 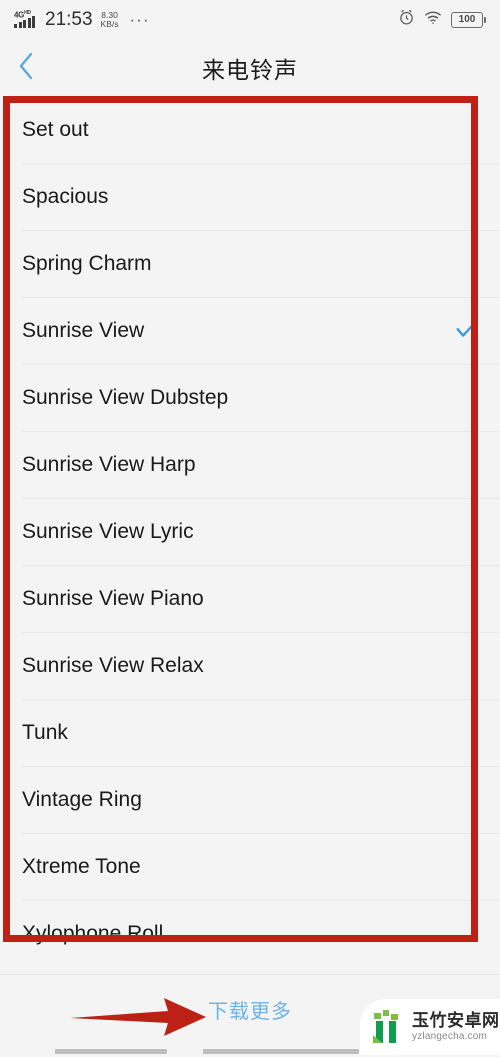 I want to click on ringtone-row: Spacious, so click(x=250, y=196).